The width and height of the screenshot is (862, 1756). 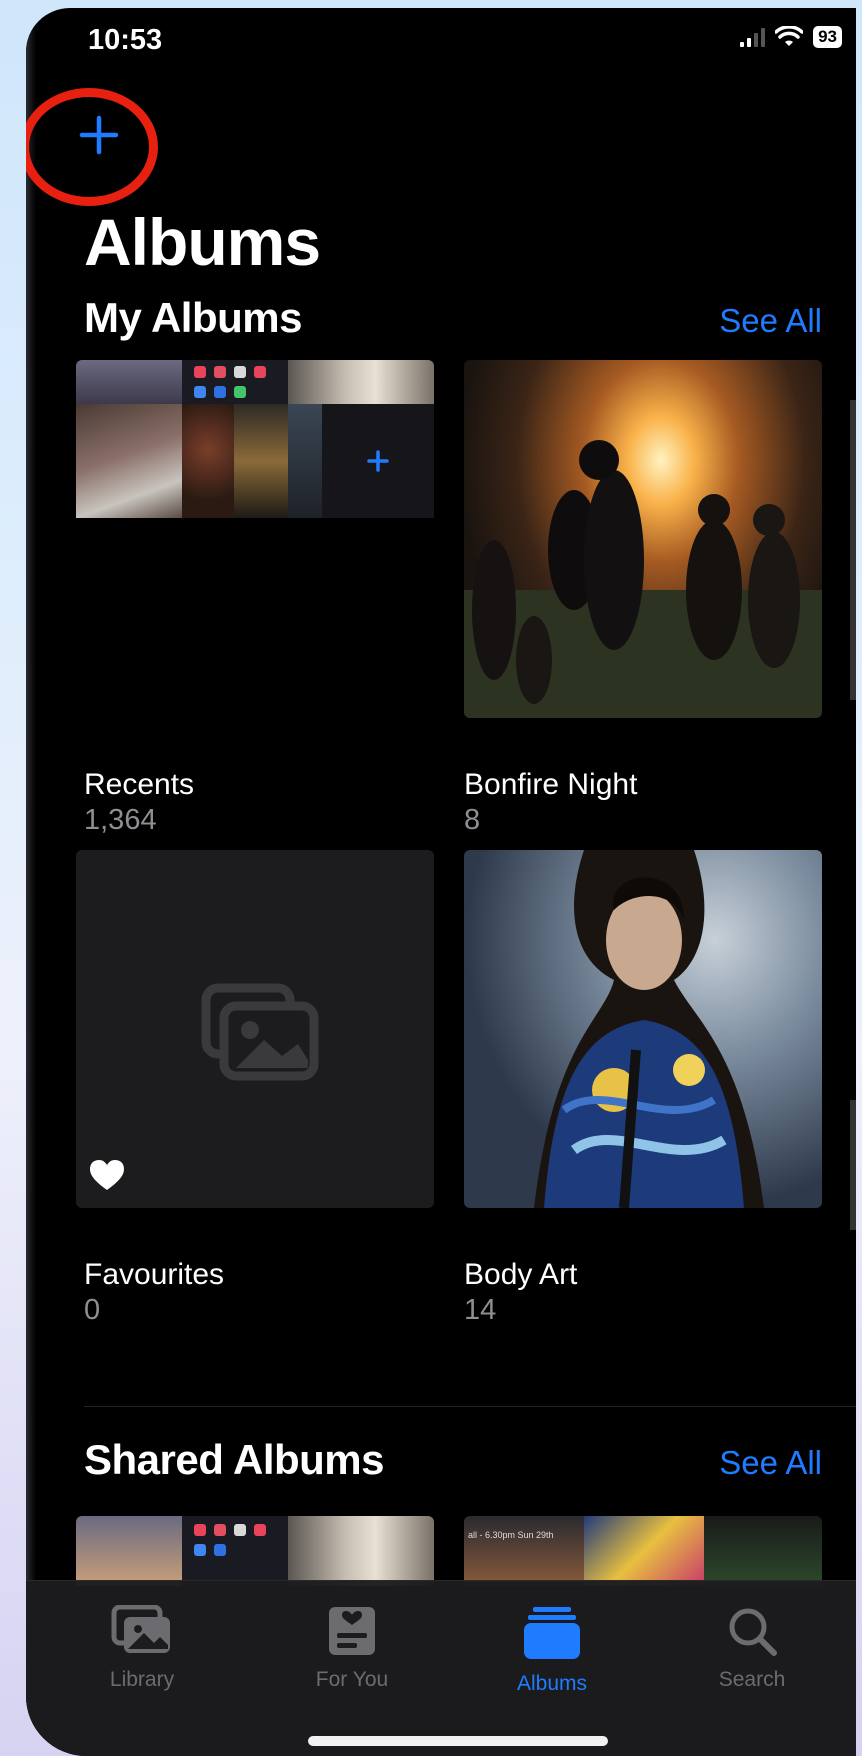 What do you see at coordinates (752, 1679) in the screenshot?
I see `tab-label: Search` at bounding box center [752, 1679].